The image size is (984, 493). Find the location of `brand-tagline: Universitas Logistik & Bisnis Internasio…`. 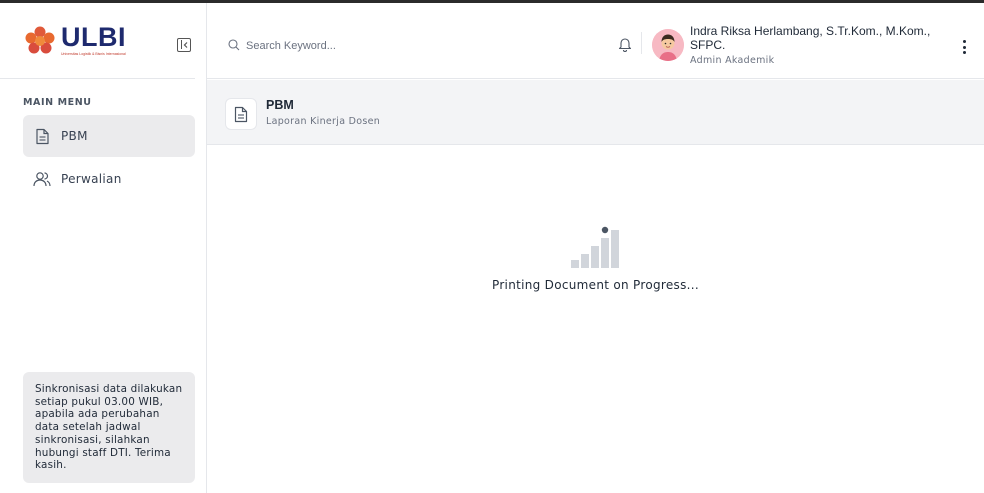

brand-tagline: Universitas Logistik & Bisnis Internasio… is located at coordinates (93, 53).